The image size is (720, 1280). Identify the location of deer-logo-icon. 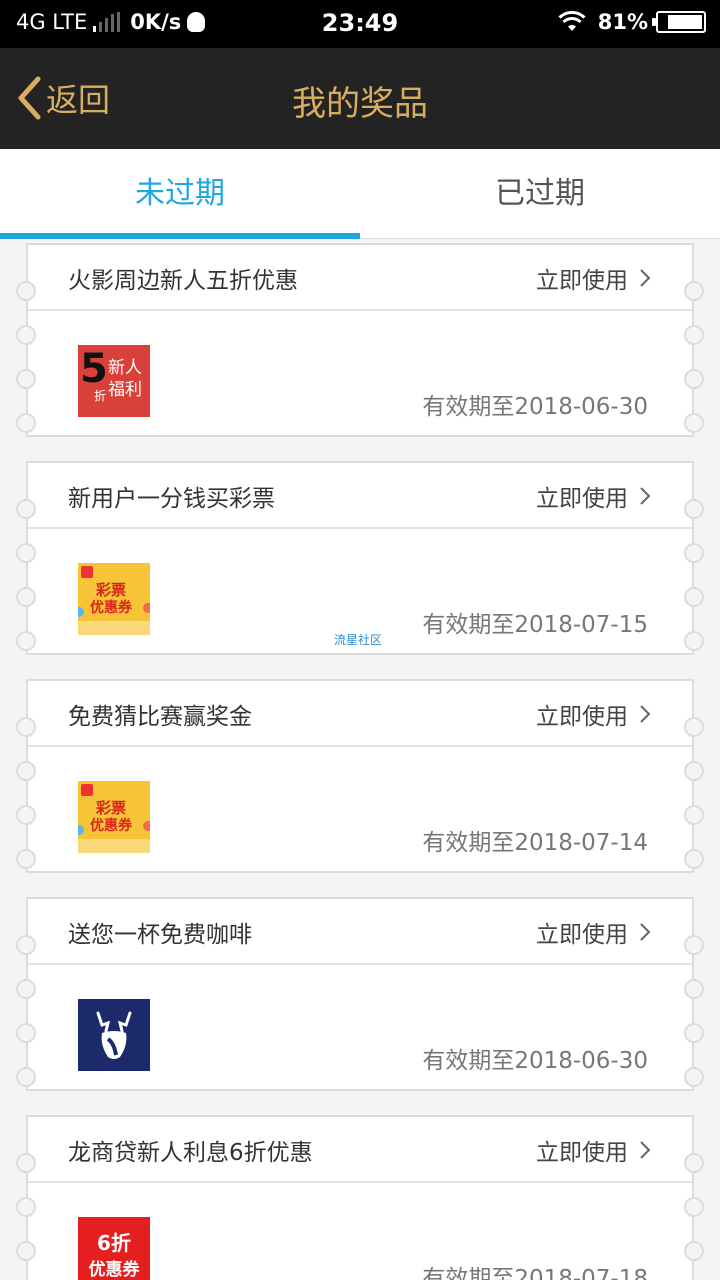
(114, 1035).